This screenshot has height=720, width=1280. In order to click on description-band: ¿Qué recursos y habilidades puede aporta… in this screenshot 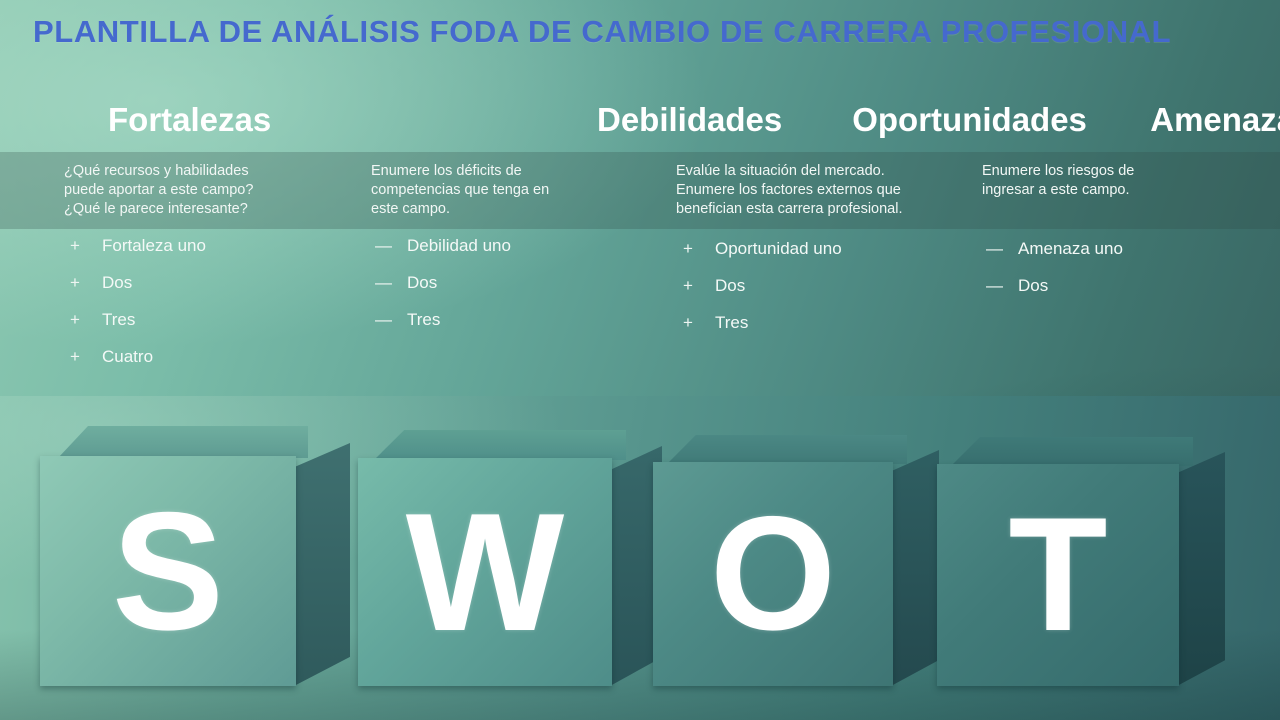, I will do `click(640, 190)`.